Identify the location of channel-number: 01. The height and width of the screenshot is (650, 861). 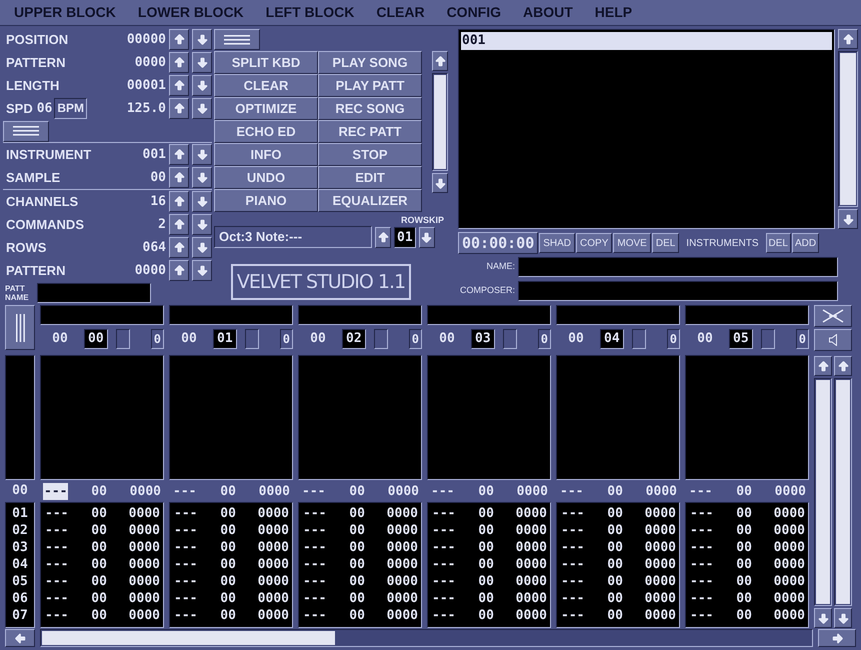
(225, 339).